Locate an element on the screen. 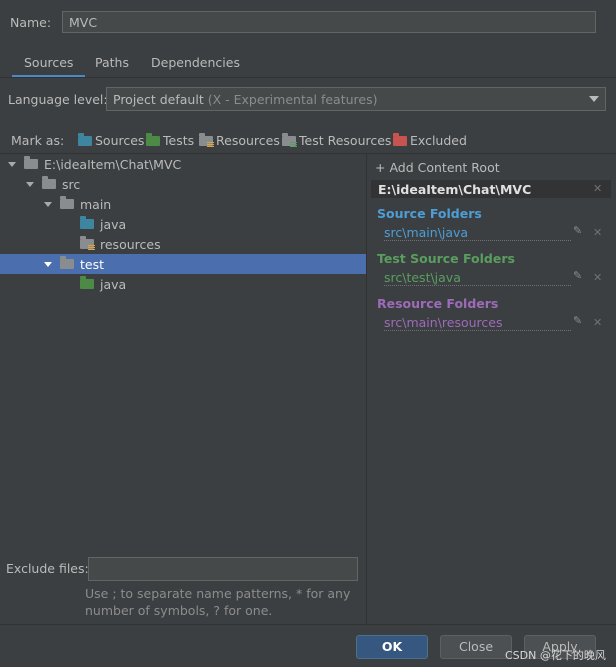 Image resolution: width=616 pixels, height=667 pixels. add-content-root-button: + Add Content Root is located at coordinates (437, 167).